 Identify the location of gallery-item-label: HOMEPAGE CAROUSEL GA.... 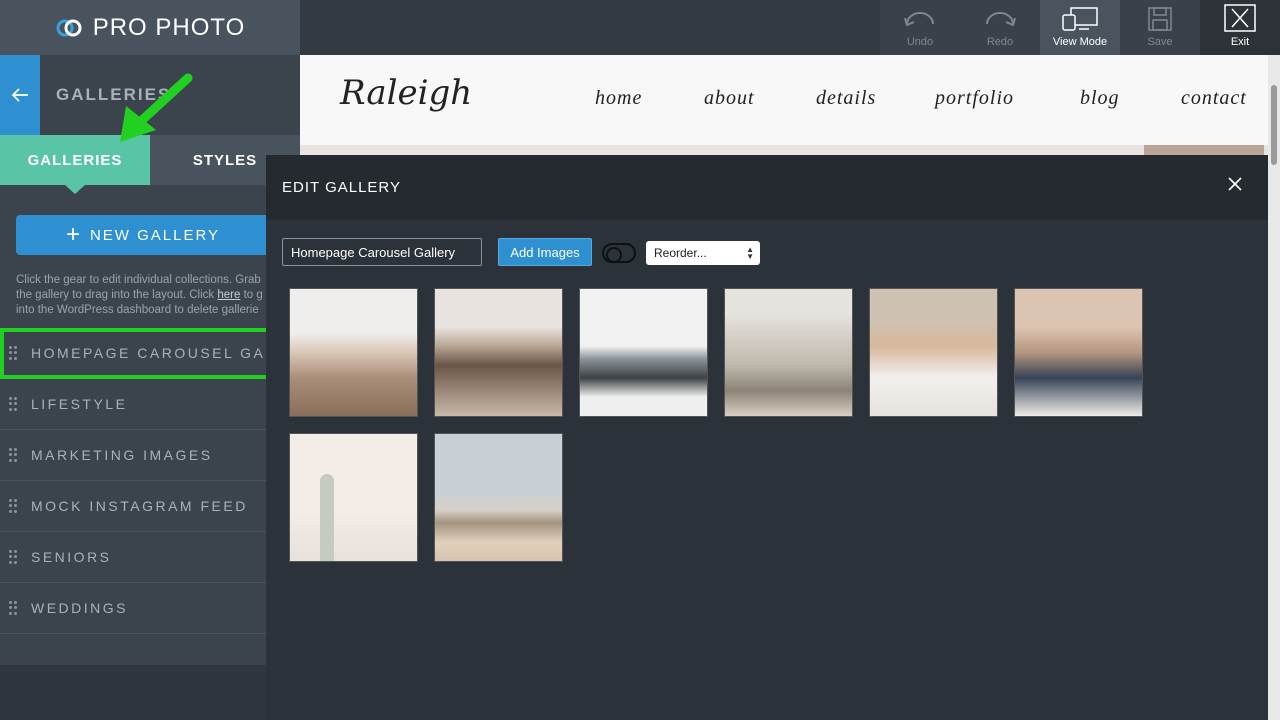
(150, 353).